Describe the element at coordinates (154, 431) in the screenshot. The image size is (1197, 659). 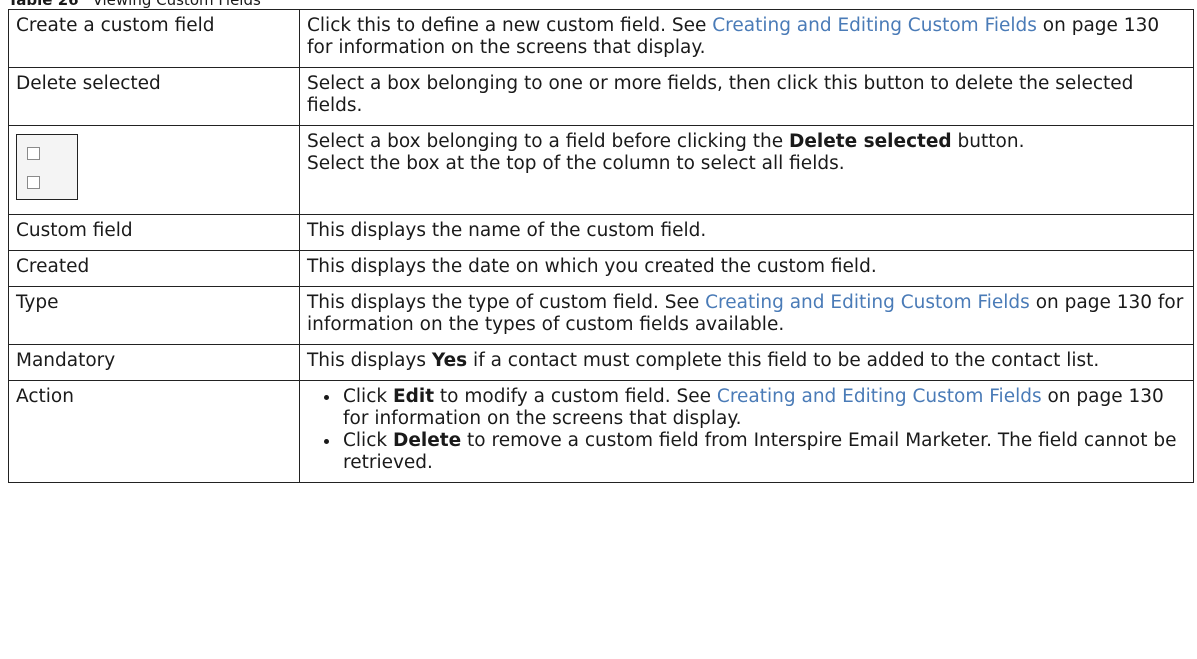
I see `row-term: Action` at that location.